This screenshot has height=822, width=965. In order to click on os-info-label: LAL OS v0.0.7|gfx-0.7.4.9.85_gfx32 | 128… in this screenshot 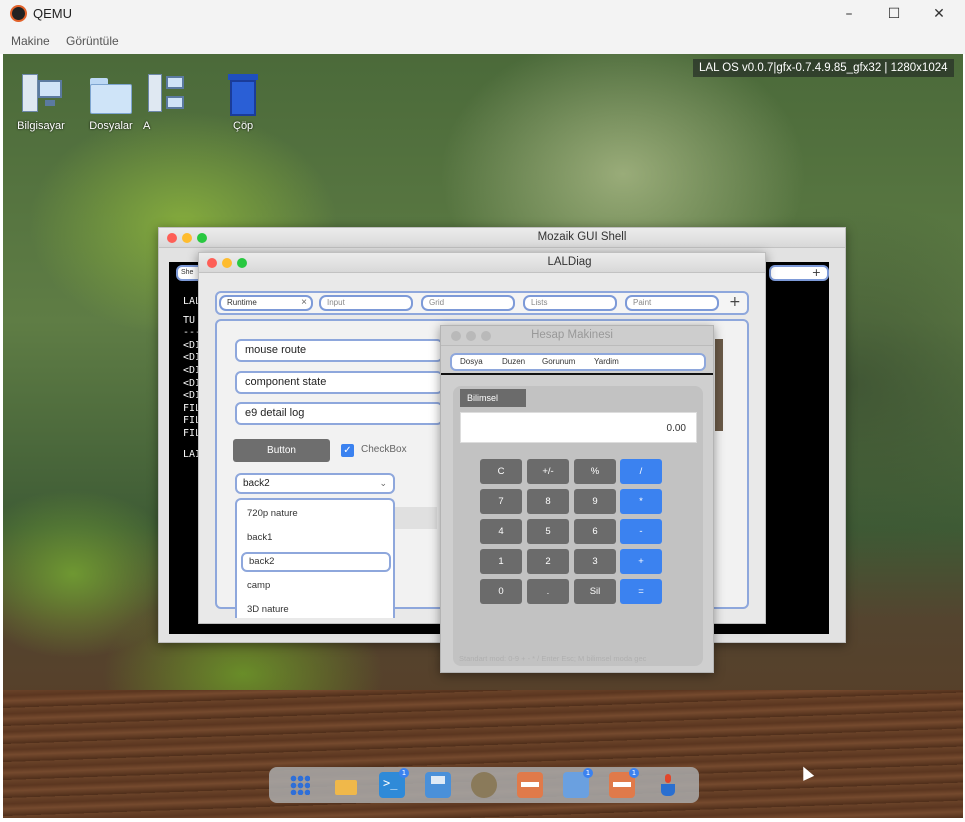, I will do `click(823, 68)`.